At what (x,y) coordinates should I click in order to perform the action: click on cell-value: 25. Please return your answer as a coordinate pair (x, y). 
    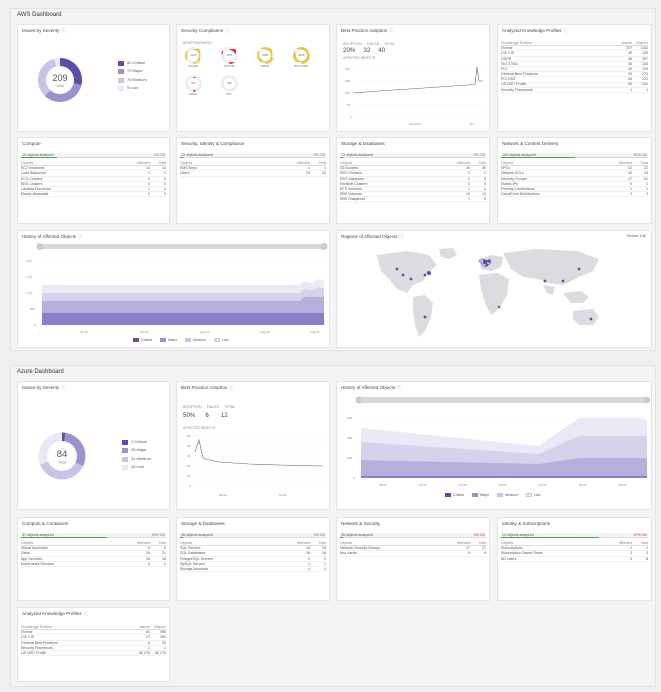
    Looking at the image, I should click on (164, 642).